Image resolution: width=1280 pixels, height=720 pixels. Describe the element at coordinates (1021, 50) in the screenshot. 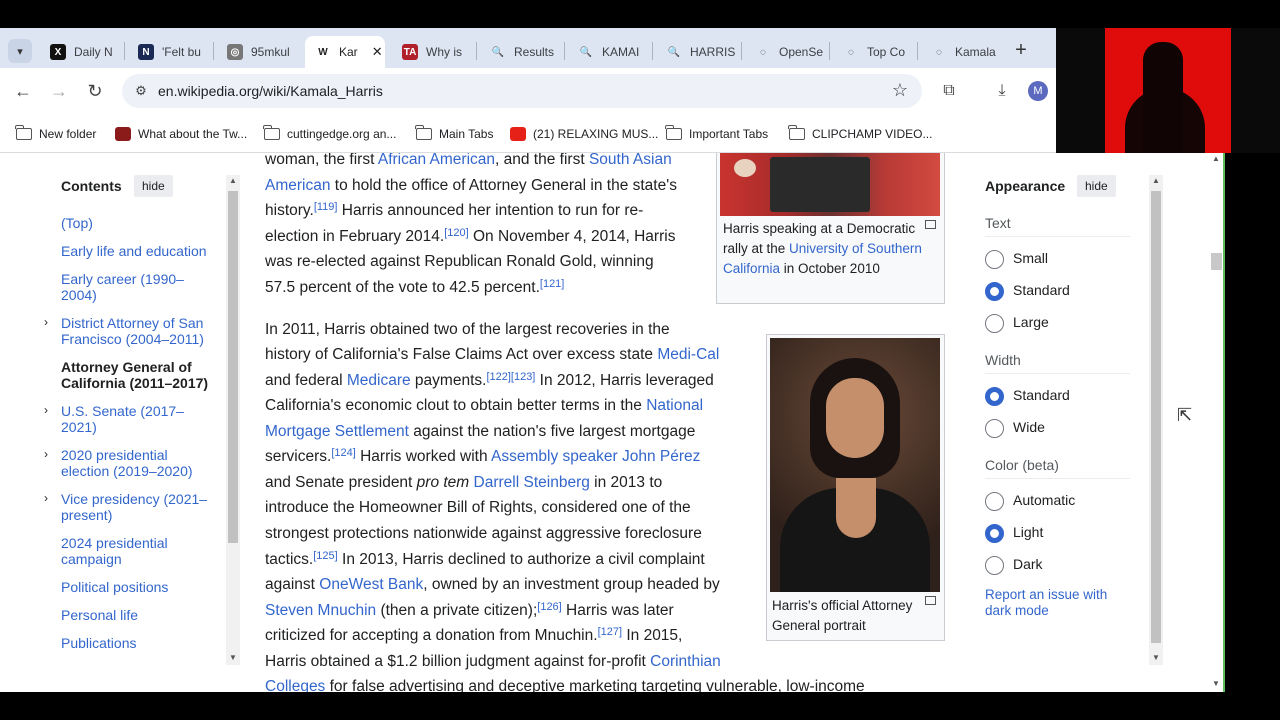

I see `new-tab-button: +` at that location.